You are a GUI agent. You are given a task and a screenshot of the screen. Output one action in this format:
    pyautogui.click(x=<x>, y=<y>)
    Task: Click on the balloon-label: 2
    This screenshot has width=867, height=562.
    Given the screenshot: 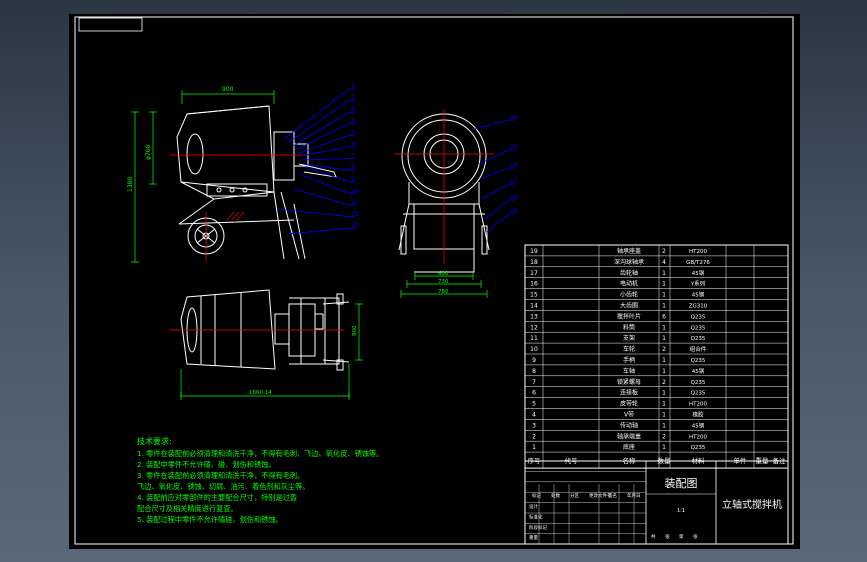 What is the action you would take?
    pyautogui.click(x=353, y=98)
    